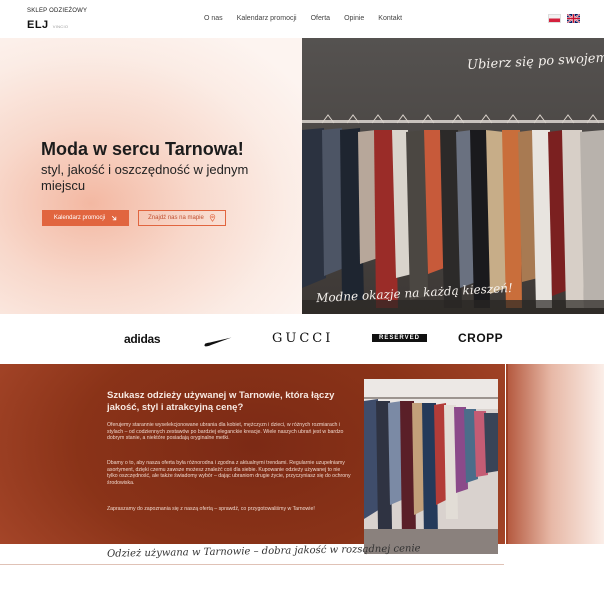 This screenshot has height=604, width=604. What do you see at coordinates (481, 338) in the screenshot?
I see `cropp-logo: CROPP` at bounding box center [481, 338].